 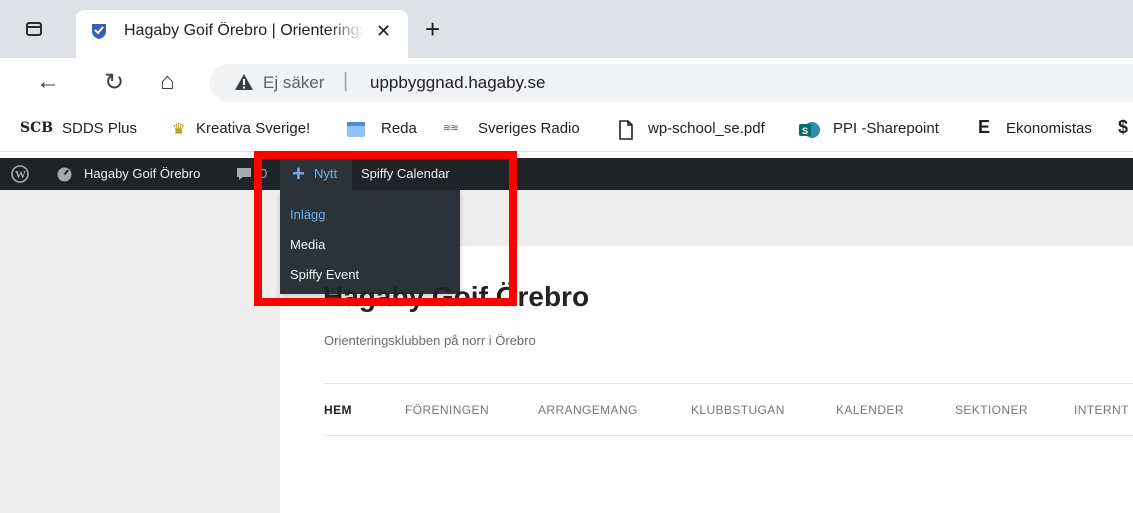 What do you see at coordinates (984, 127) in the screenshot?
I see `ekonomistas-icon: E` at bounding box center [984, 127].